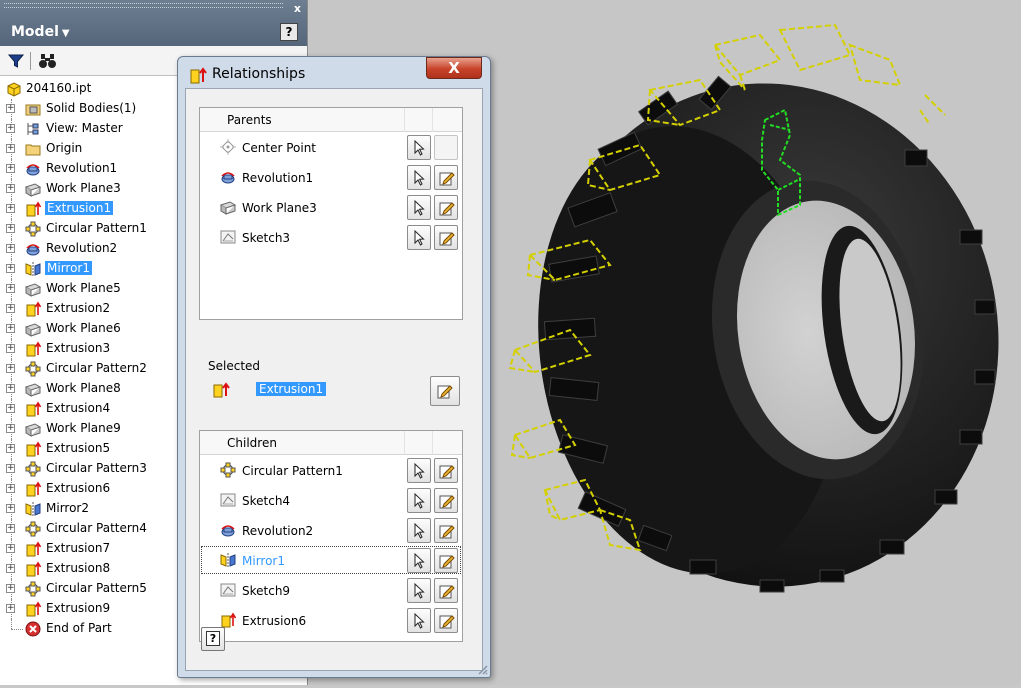 The width and height of the screenshot is (1021, 688). What do you see at coordinates (48, 61) in the screenshot?
I see `binoculars-icon` at bounding box center [48, 61].